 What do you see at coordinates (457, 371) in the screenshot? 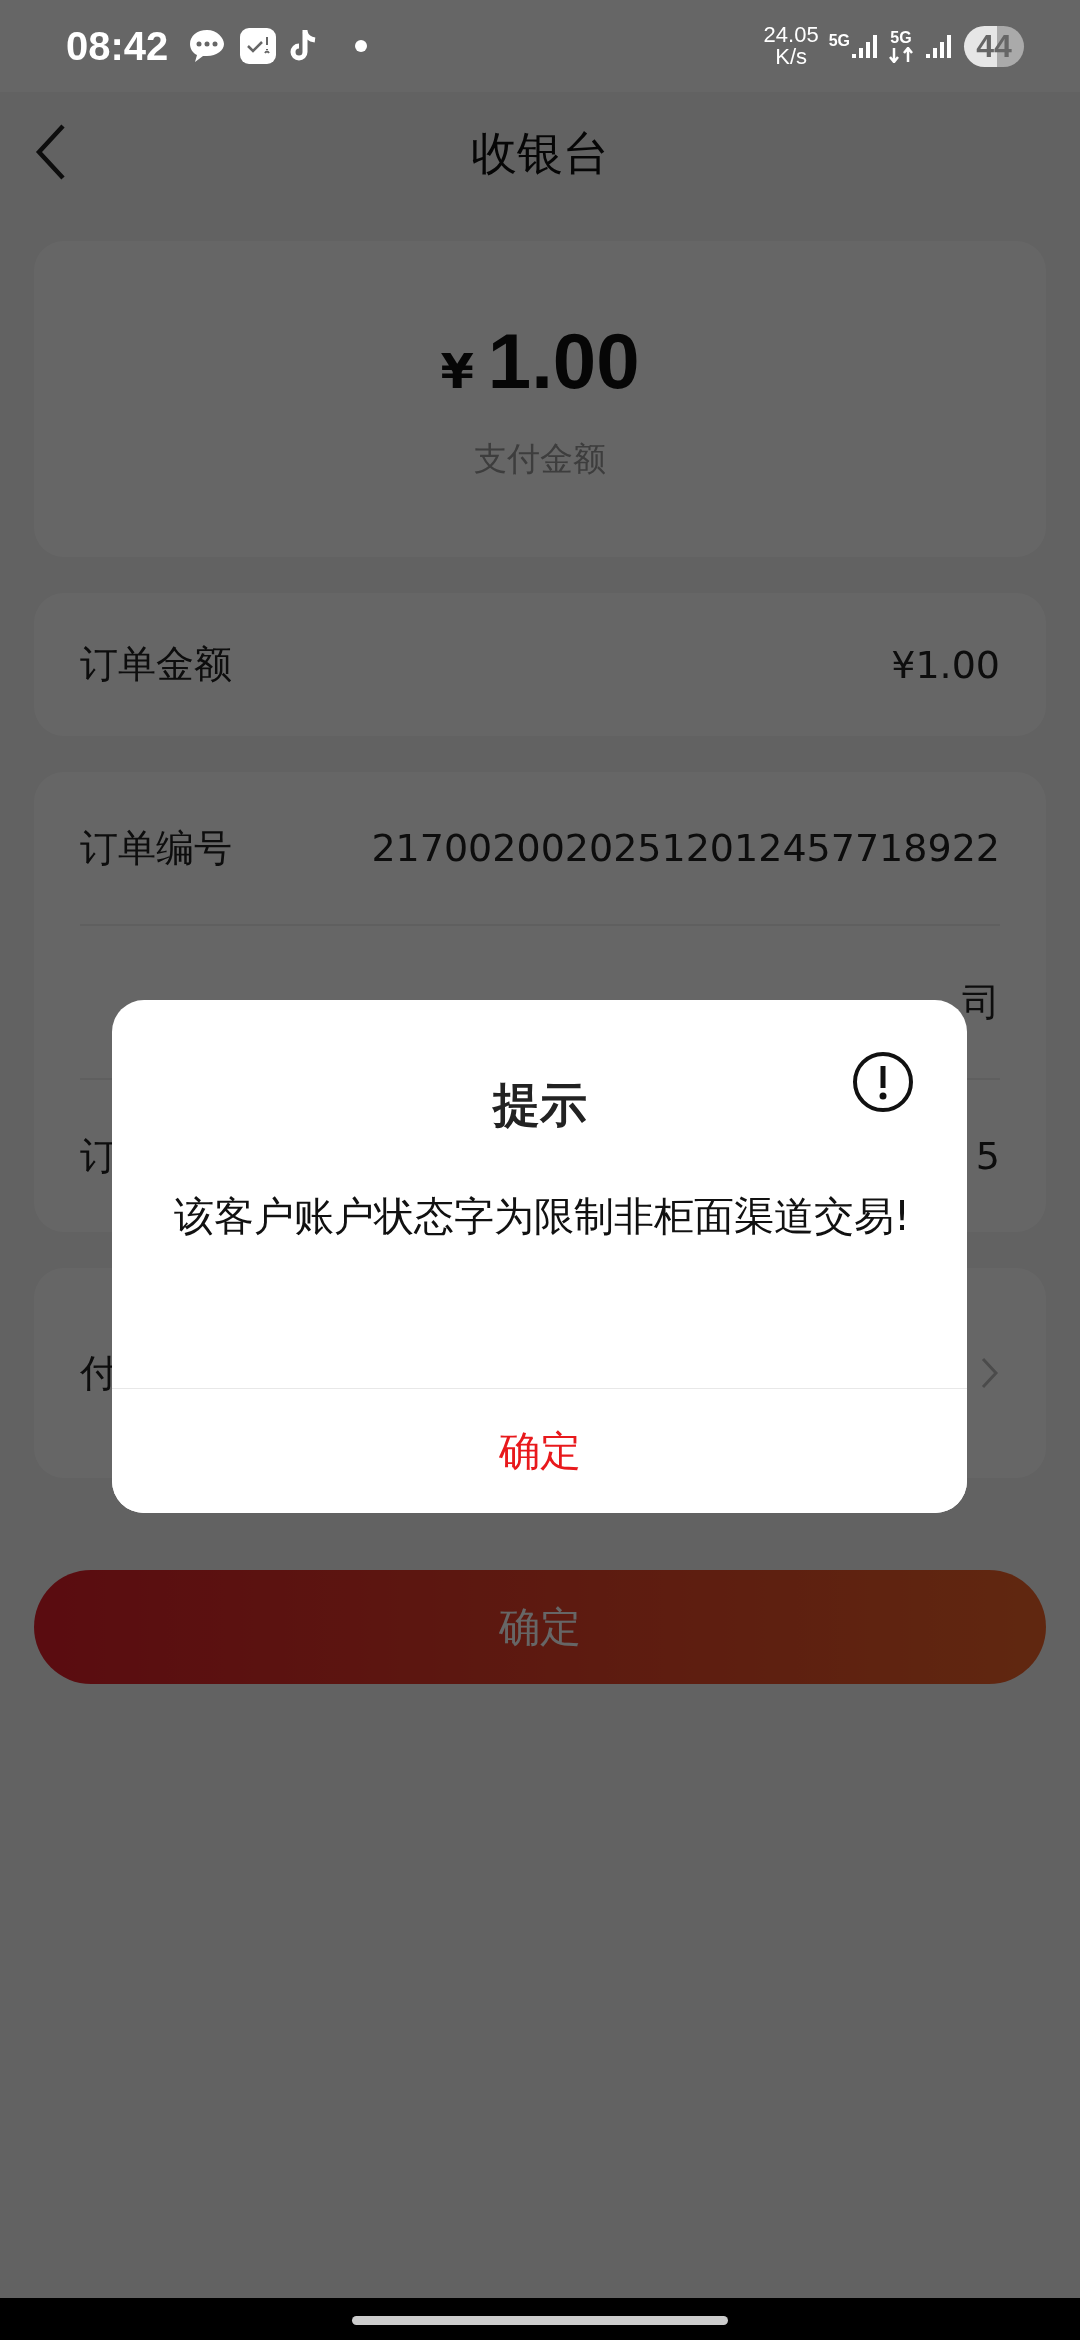
I see `currency-symbol: ¥` at bounding box center [457, 371].